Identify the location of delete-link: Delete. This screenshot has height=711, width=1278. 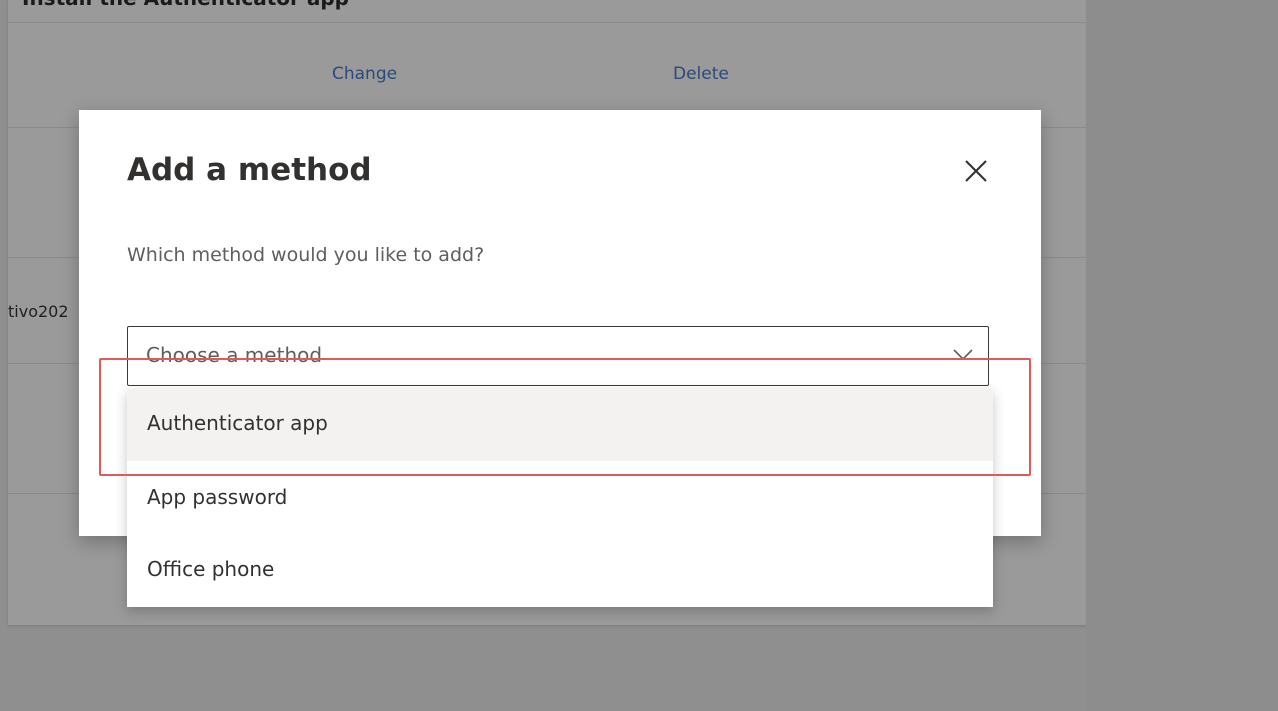
(701, 74).